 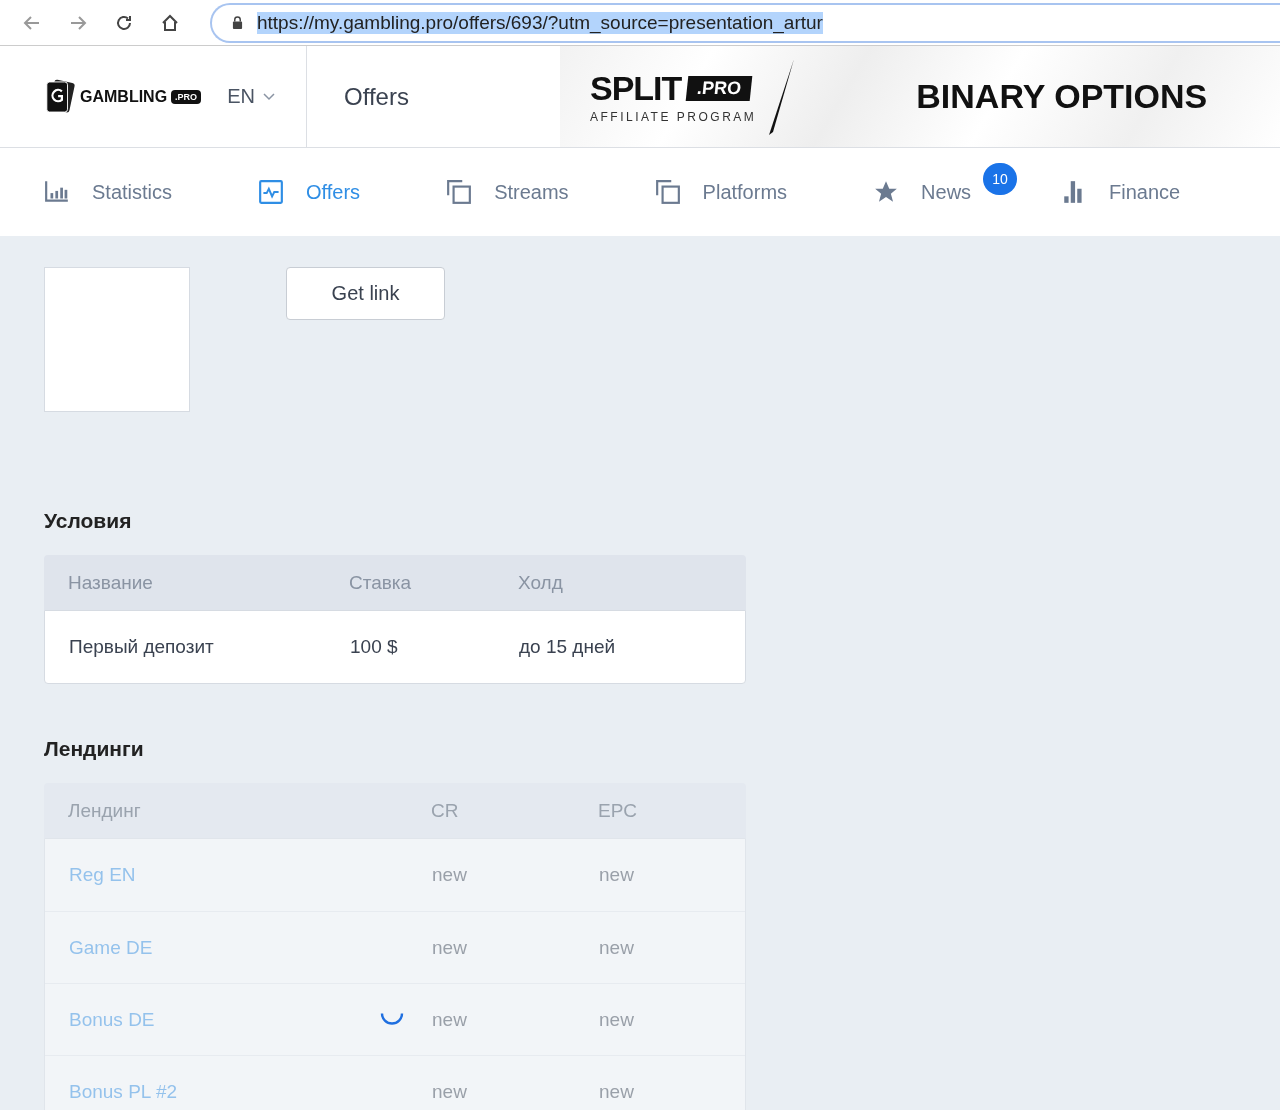 I want to click on nav-tab: Finance, so click(x=1121, y=192).